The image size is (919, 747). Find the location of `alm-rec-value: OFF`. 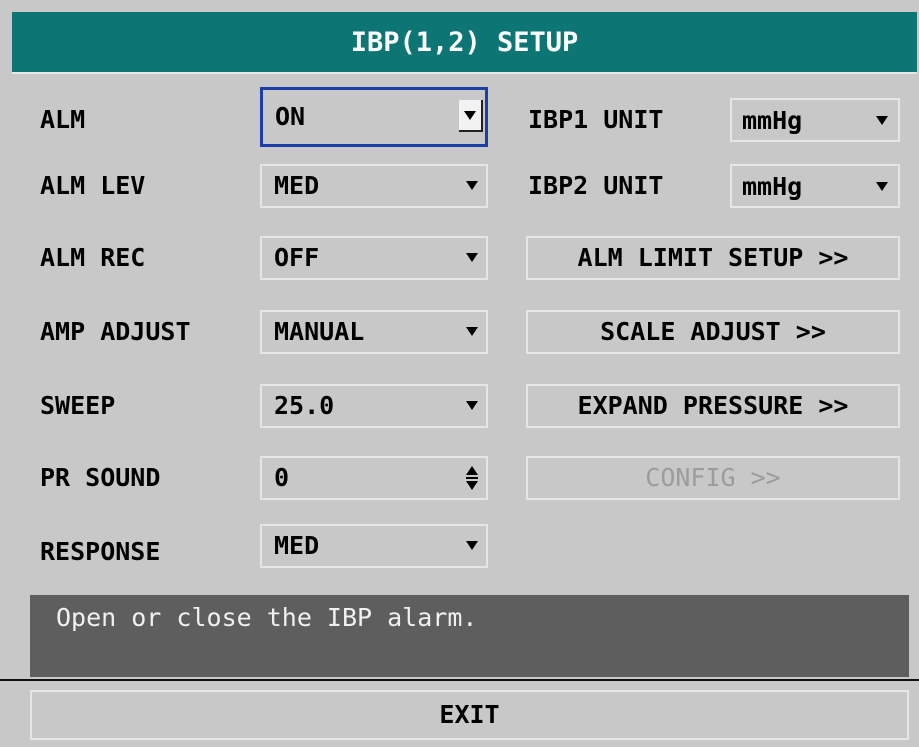

alm-rec-value: OFF is located at coordinates (297, 257).